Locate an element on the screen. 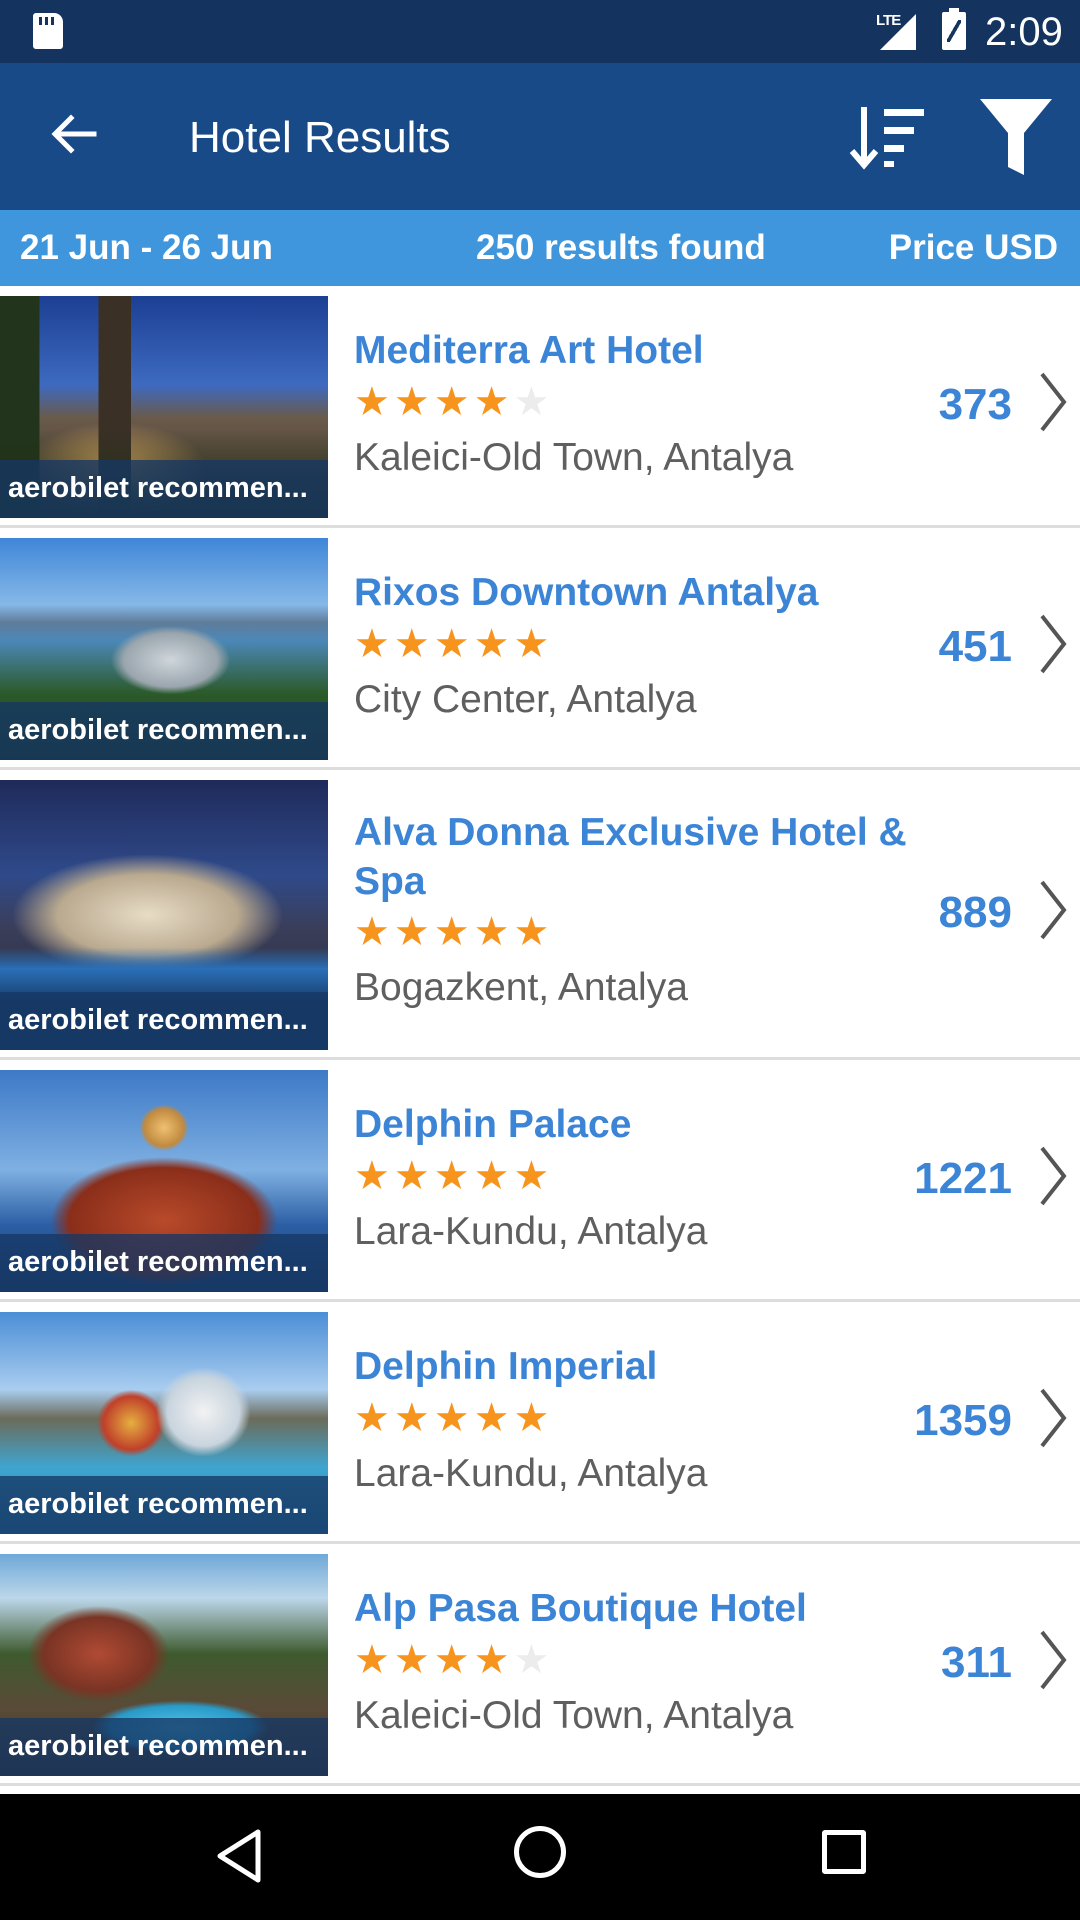  hotel-name: Alva Donna Exclusive Hotel & Spa is located at coordinates (630, 857).